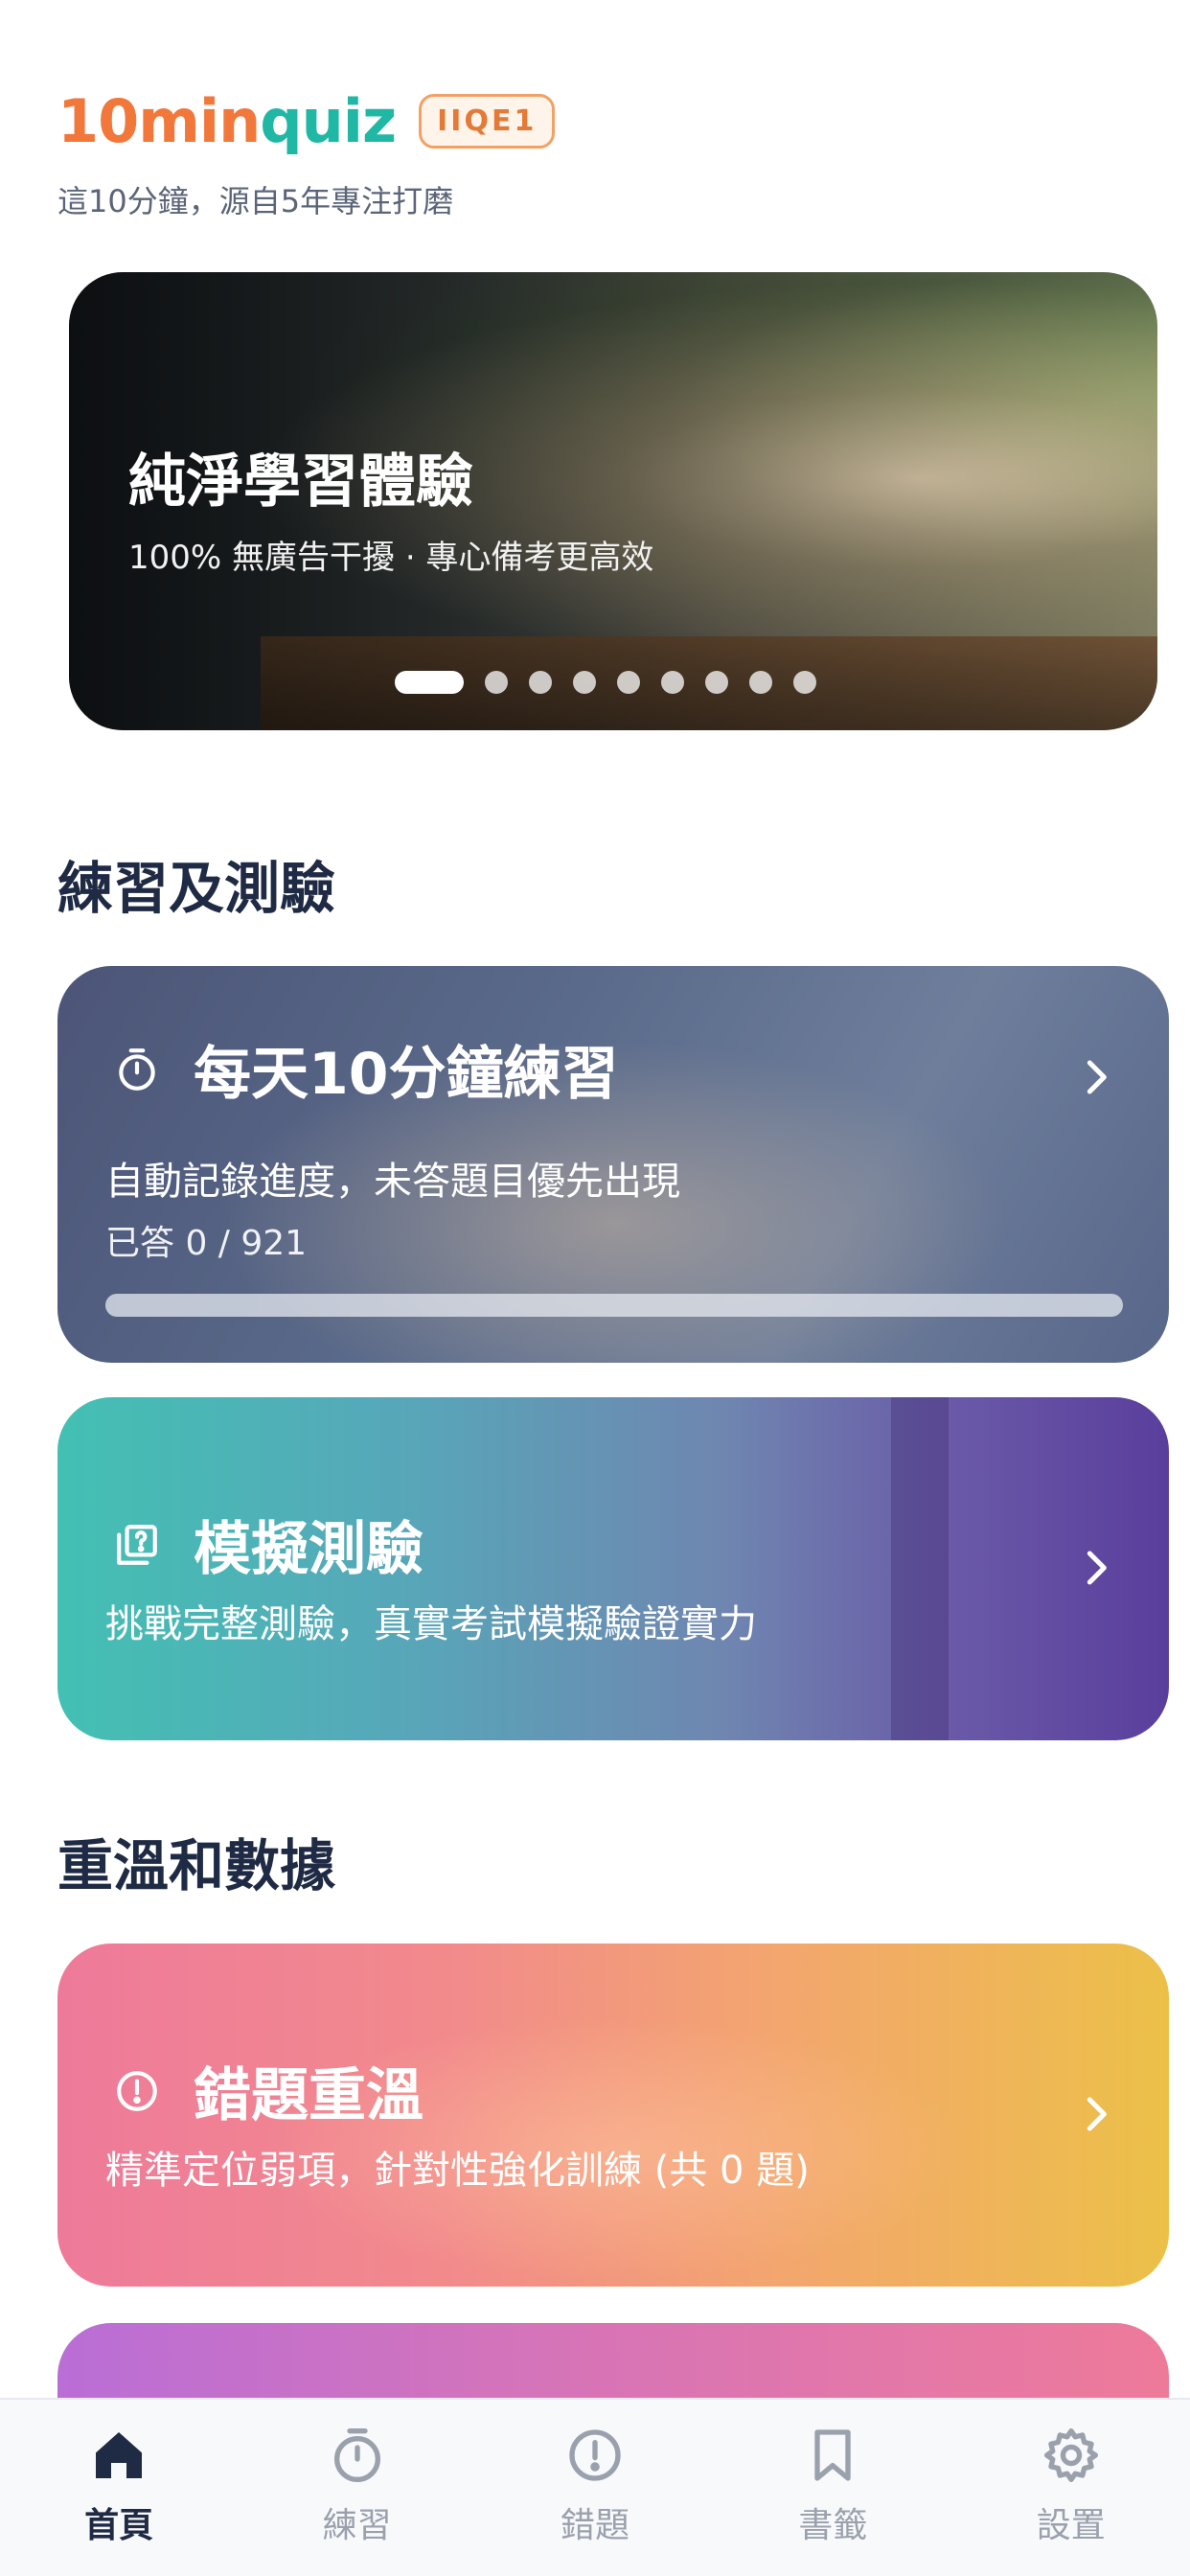 This screenshot has width=1190, height=2576. I want to click on card-title-row: 錯題重溫, so click(268, 2090).